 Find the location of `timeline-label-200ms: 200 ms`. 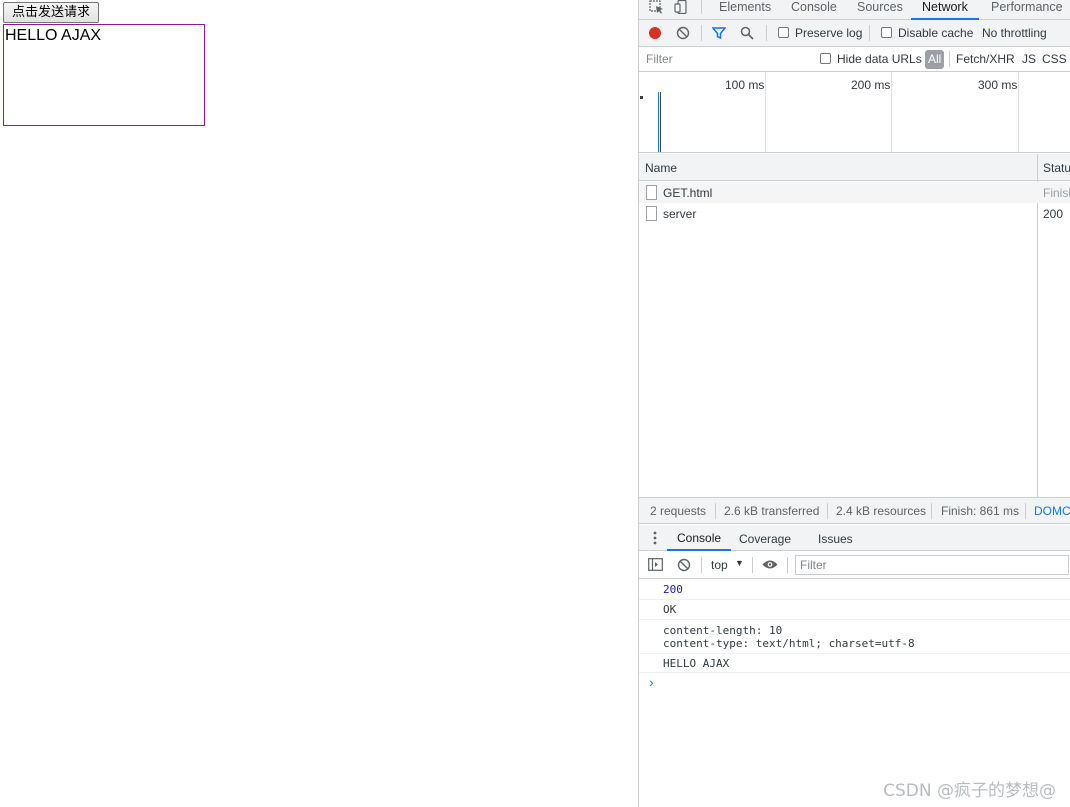

timeline-label-200ms: 200 ms is located at coordinates (871, 85).